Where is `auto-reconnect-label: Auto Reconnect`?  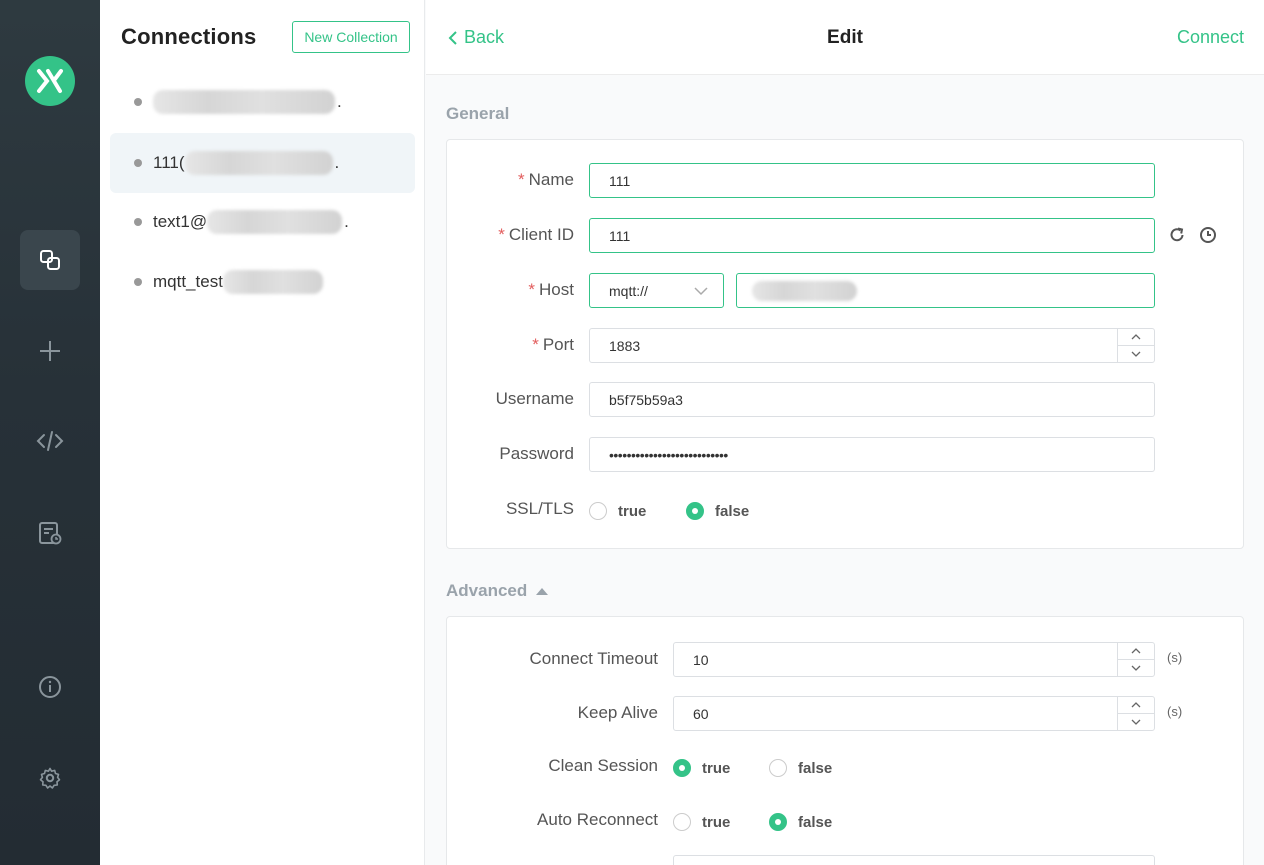 auto-reconnect-label: Auto Reconnect is located at coordinates (597, 819).